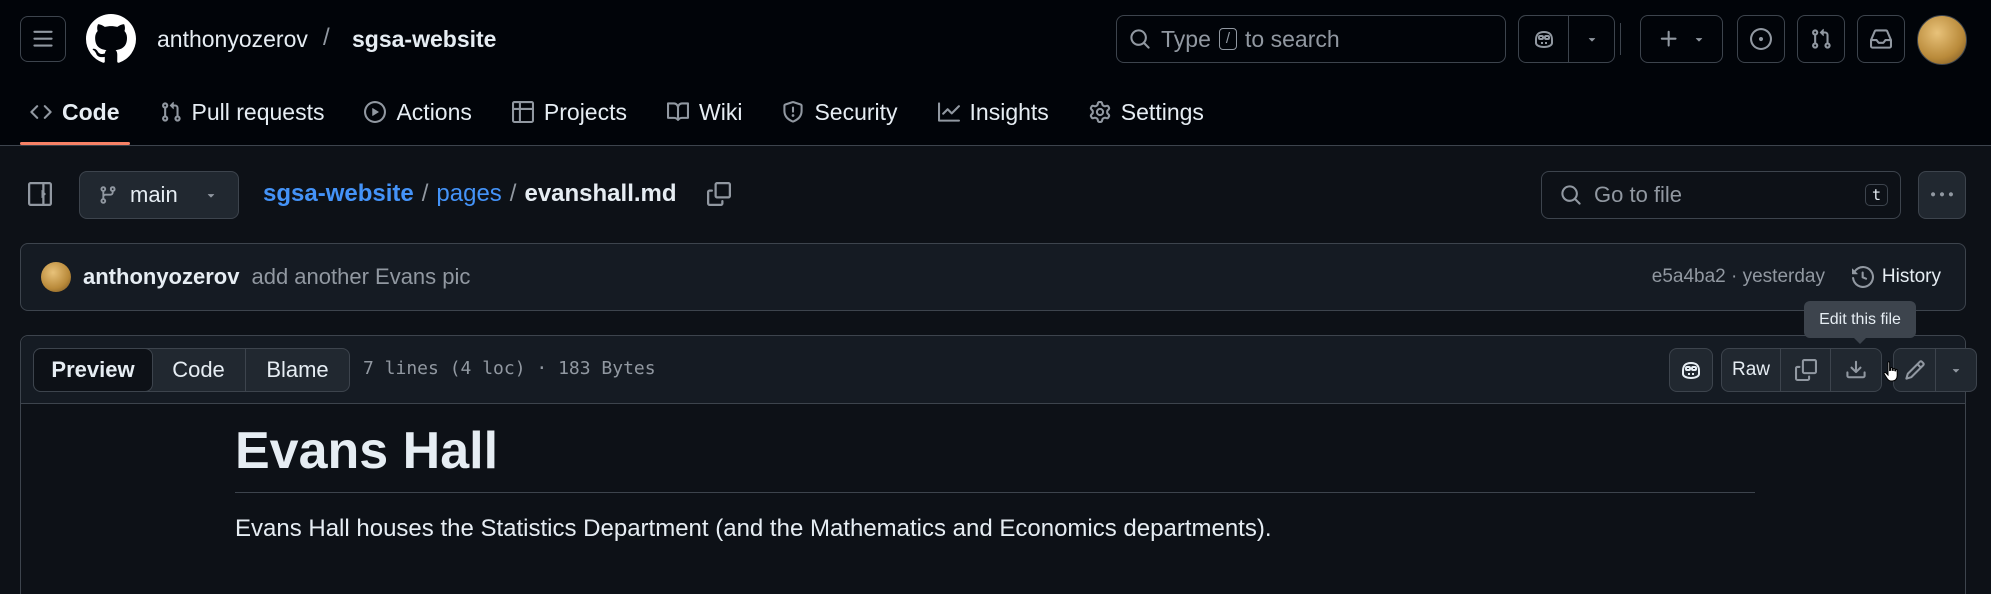  What do you see at coordinates (1162, 111) in the screenshot?
I see `tab-settings-label: Settings` at bounding box center [1162, 111].